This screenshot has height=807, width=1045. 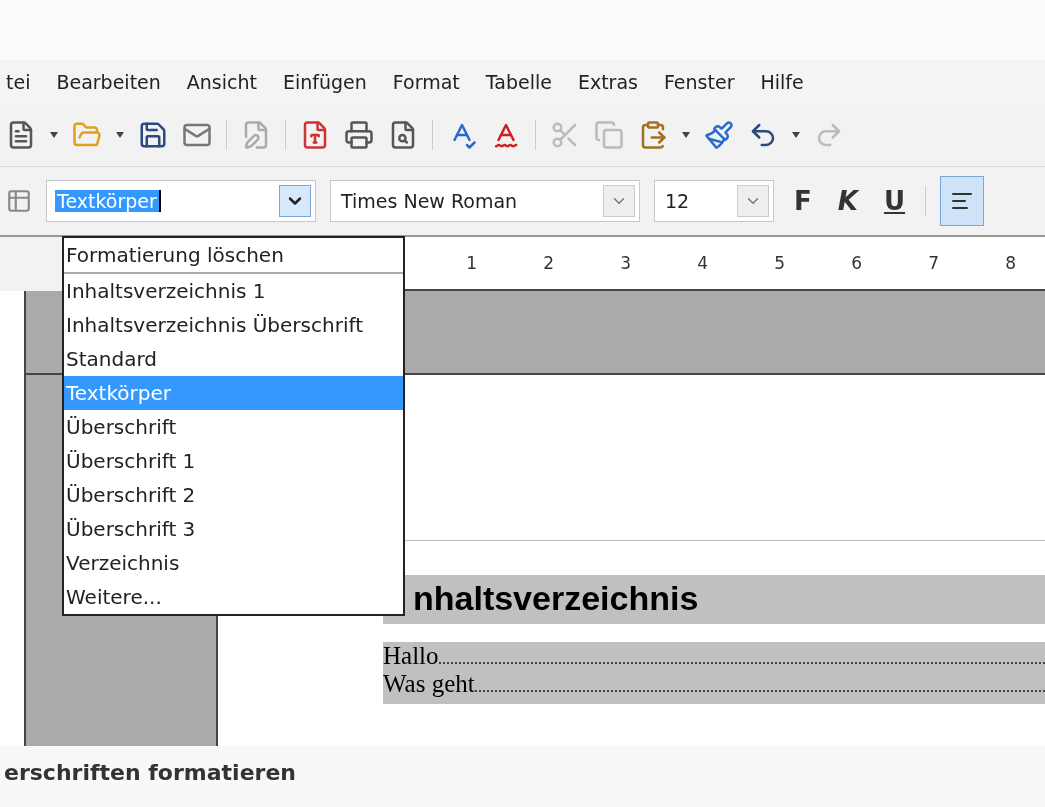 What do you see at coordinates (359, 135) in the screenshot?
I see `printer-icon` at bounding box center [359, 135].